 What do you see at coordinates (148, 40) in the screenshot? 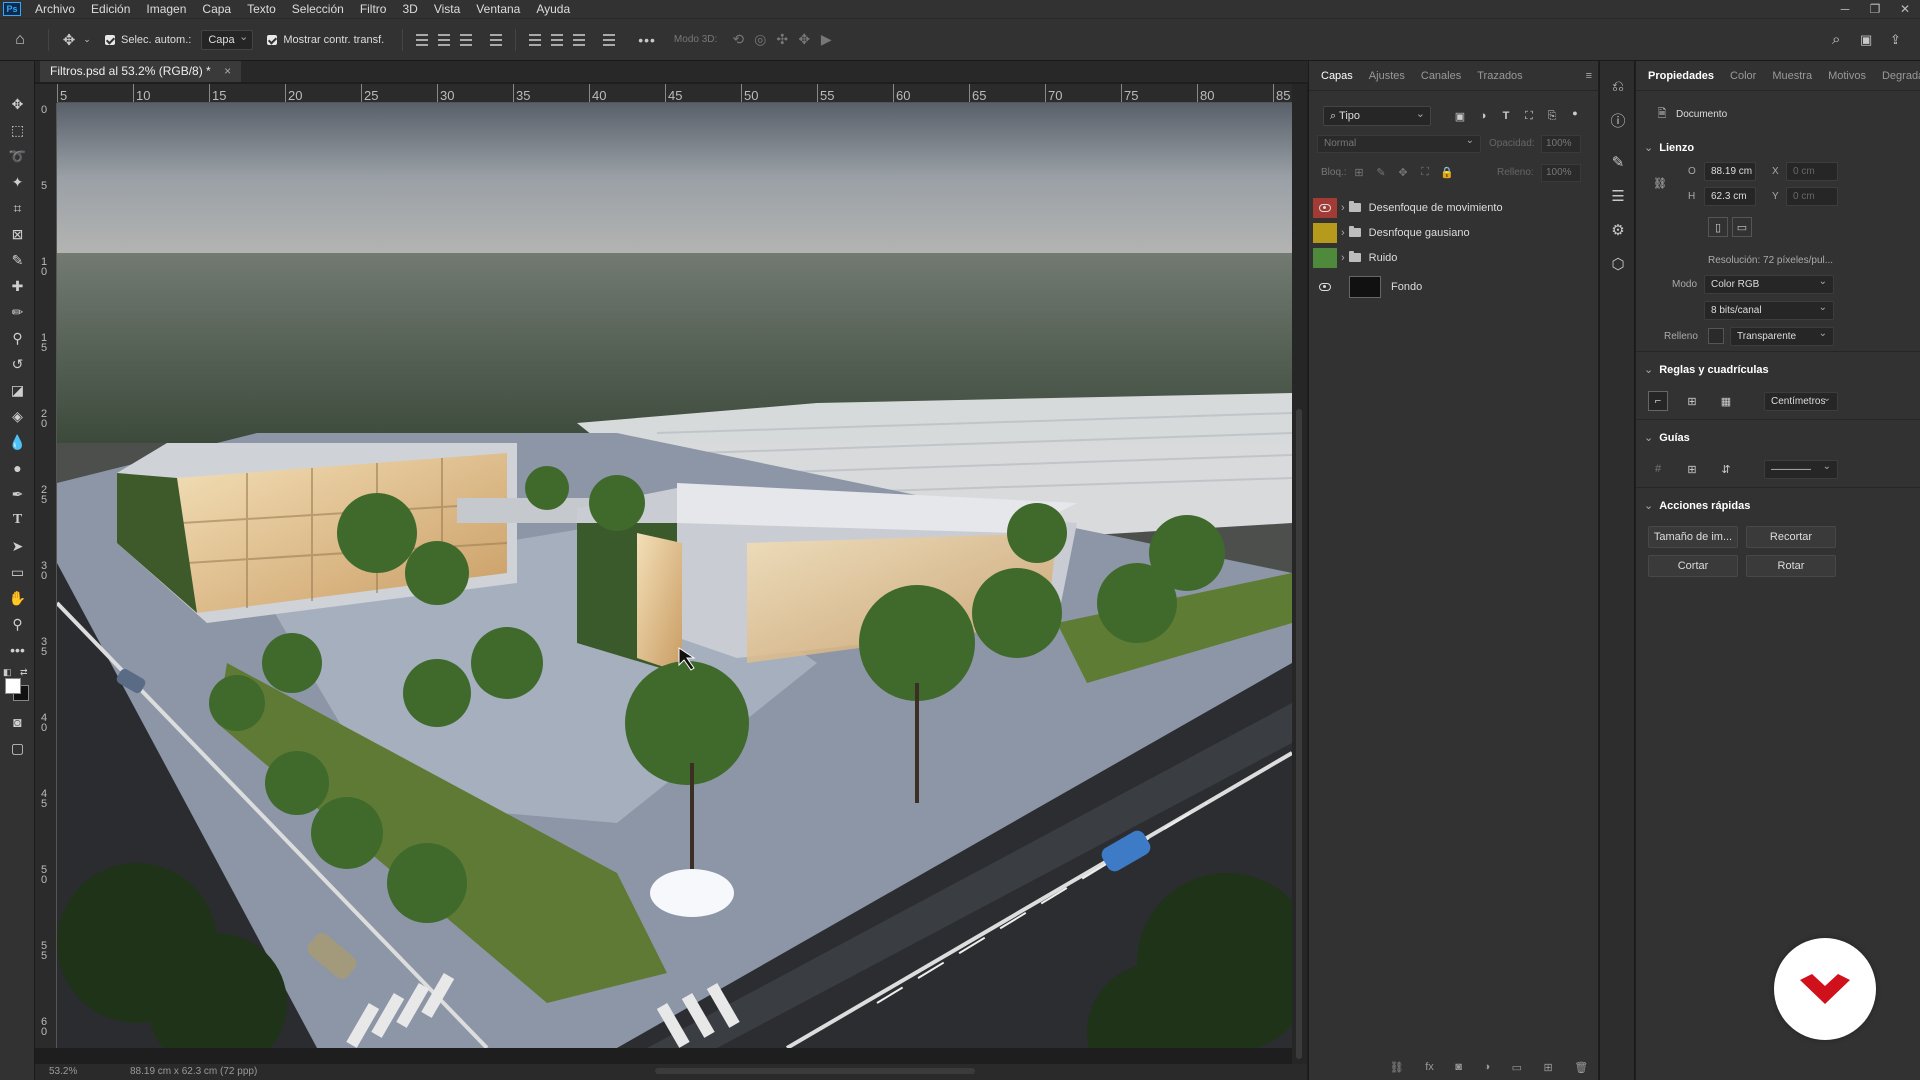
I see `auto-select-checkbox: Selec. autom.:` at bounding box center [148, 40].